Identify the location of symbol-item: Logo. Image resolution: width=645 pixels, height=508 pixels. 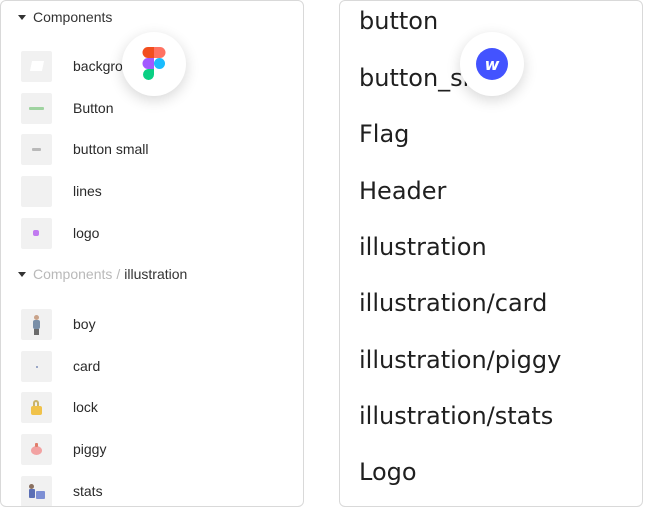
(388, 472).